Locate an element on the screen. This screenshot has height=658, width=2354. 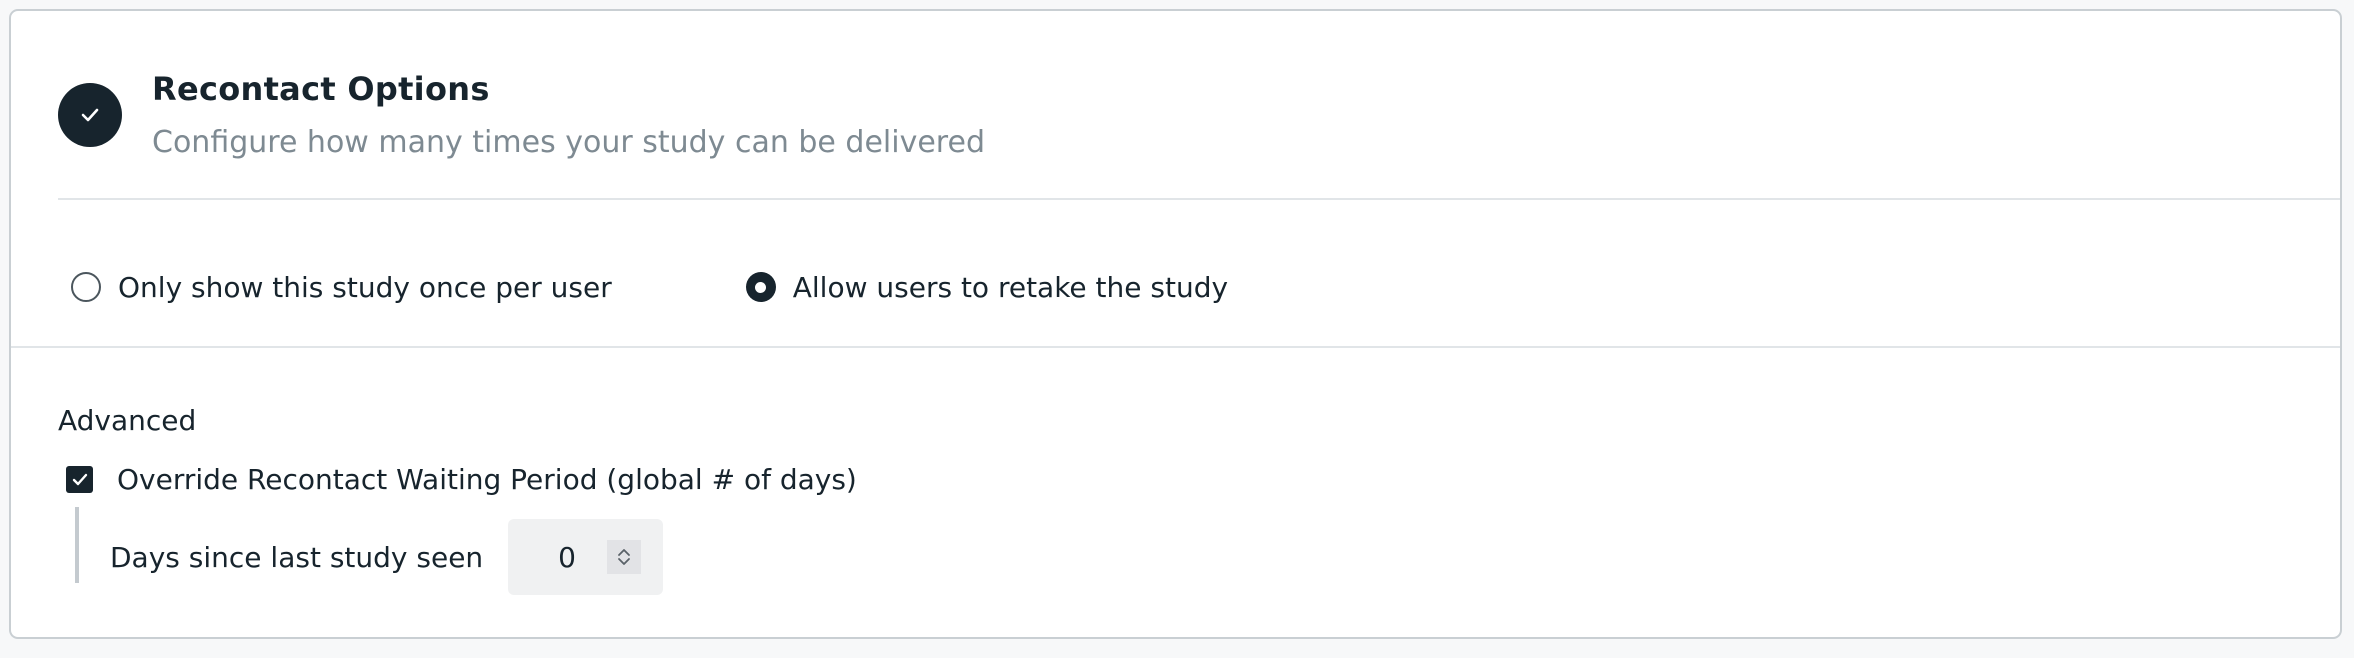
radio-dot is located at coordinates (761, 287).